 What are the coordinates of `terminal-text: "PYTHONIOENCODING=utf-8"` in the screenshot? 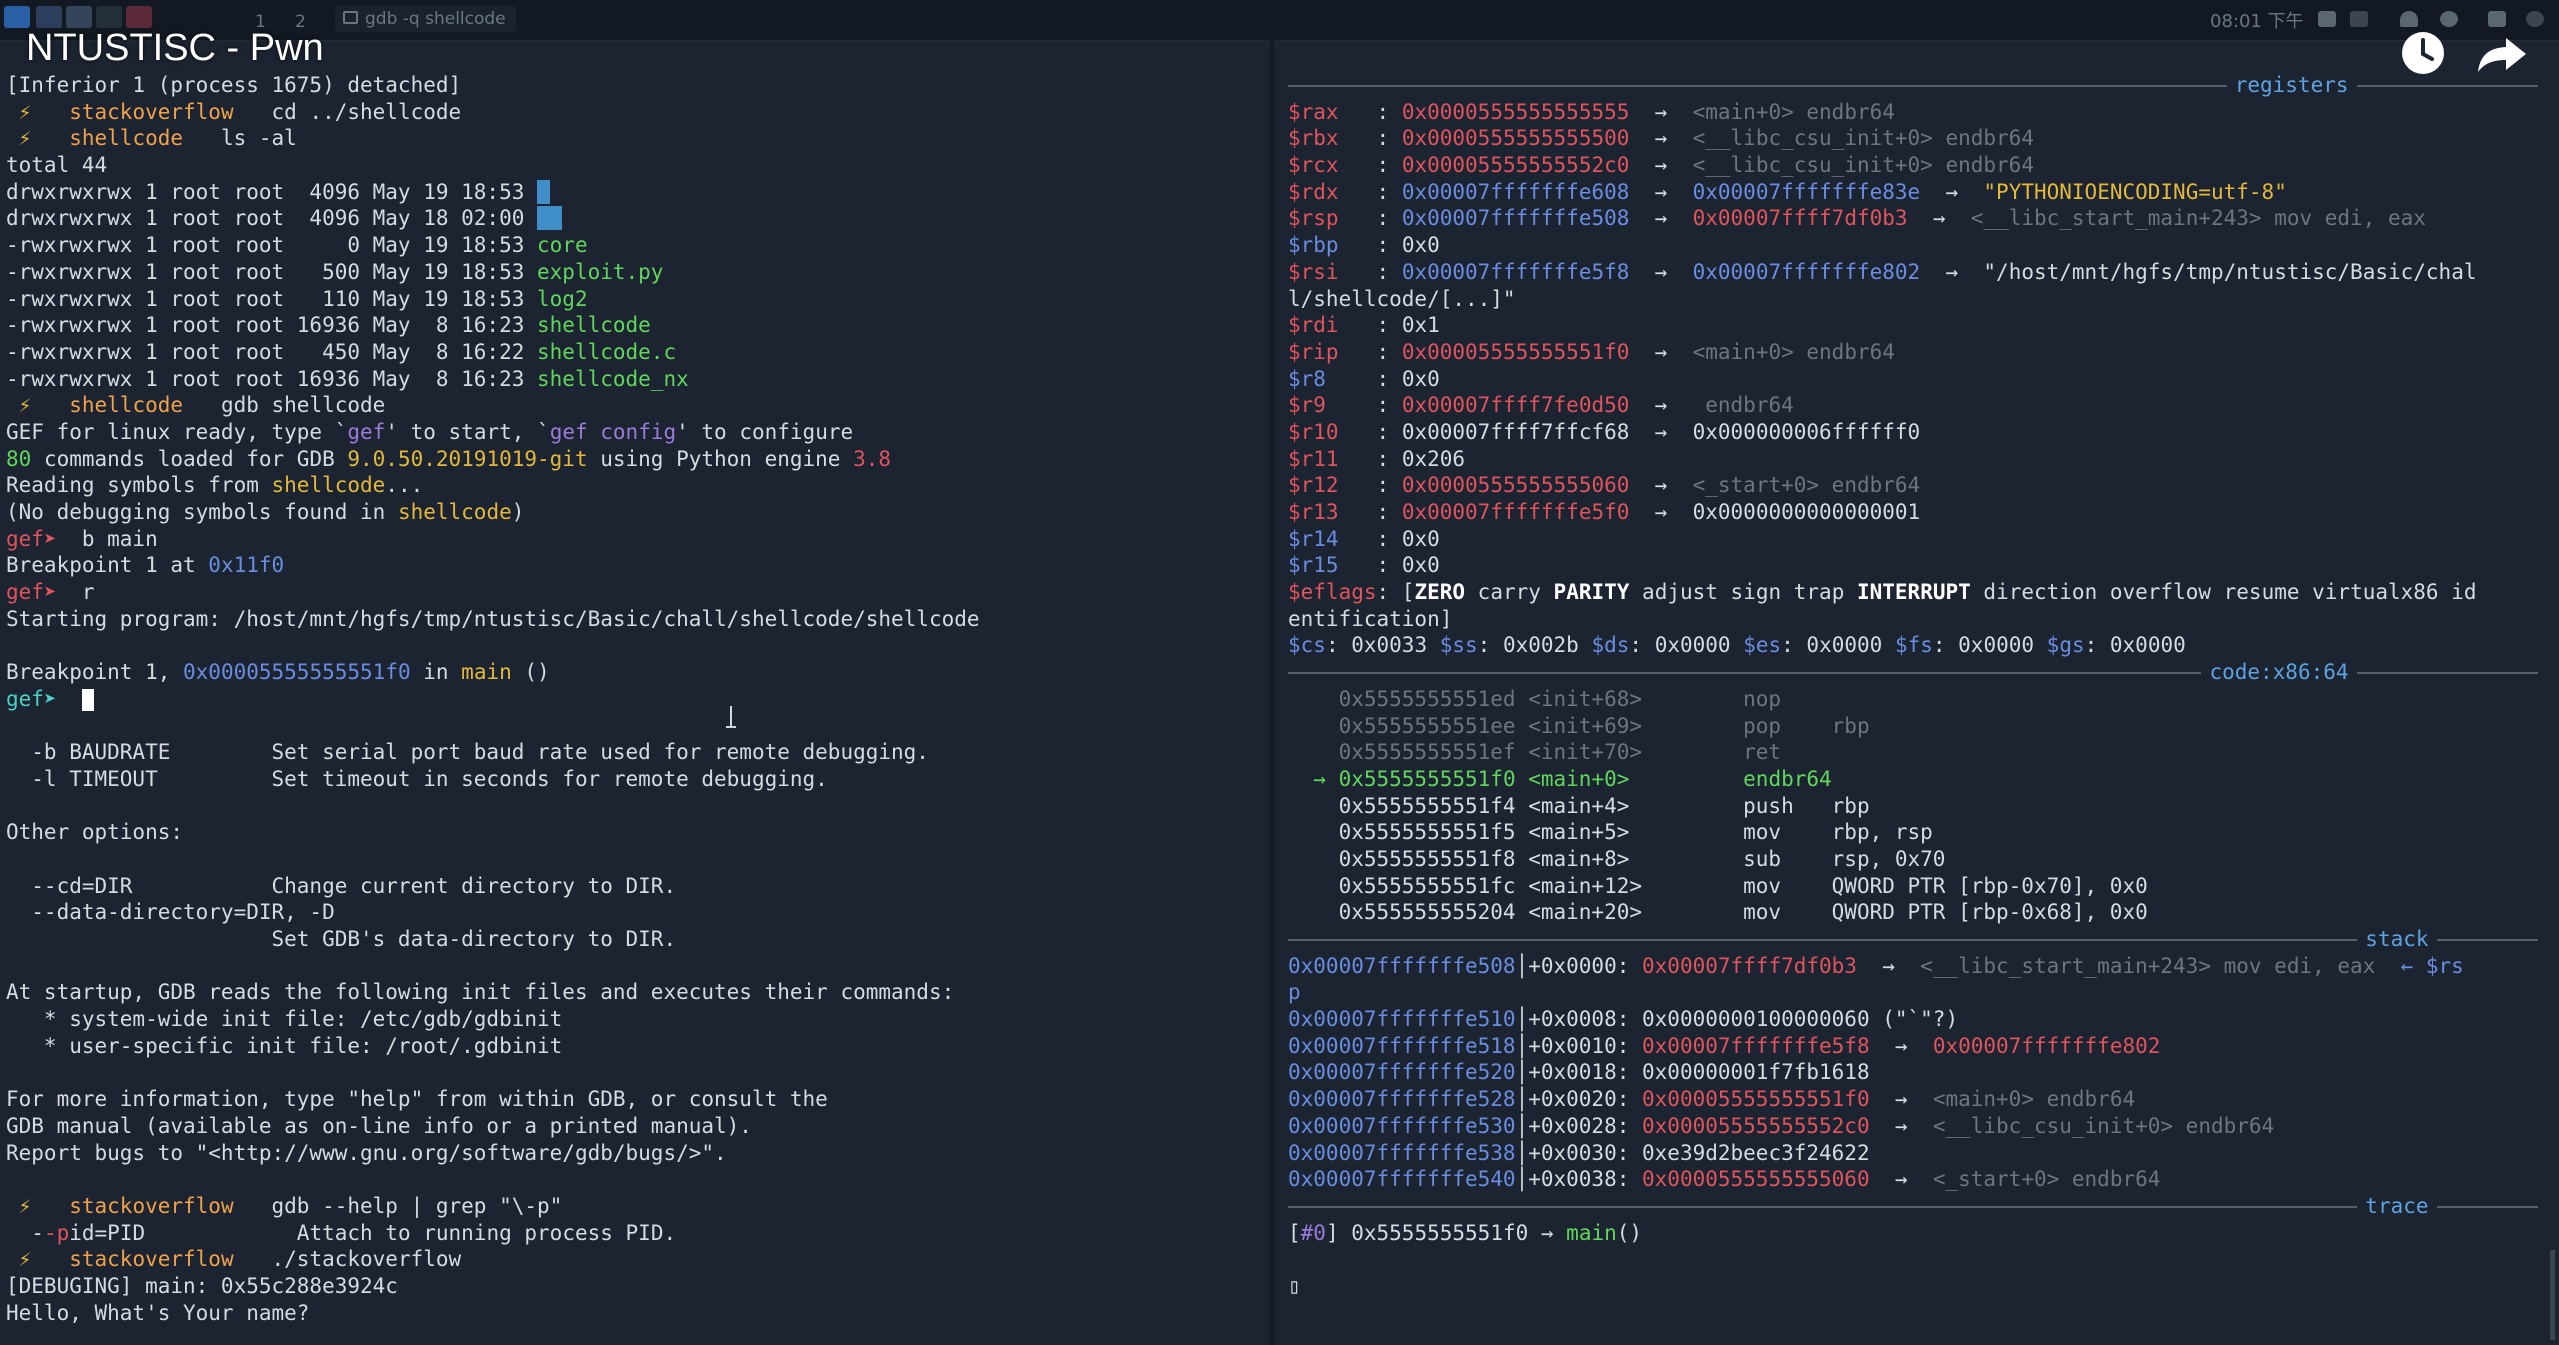 It's located at (2135, 191).